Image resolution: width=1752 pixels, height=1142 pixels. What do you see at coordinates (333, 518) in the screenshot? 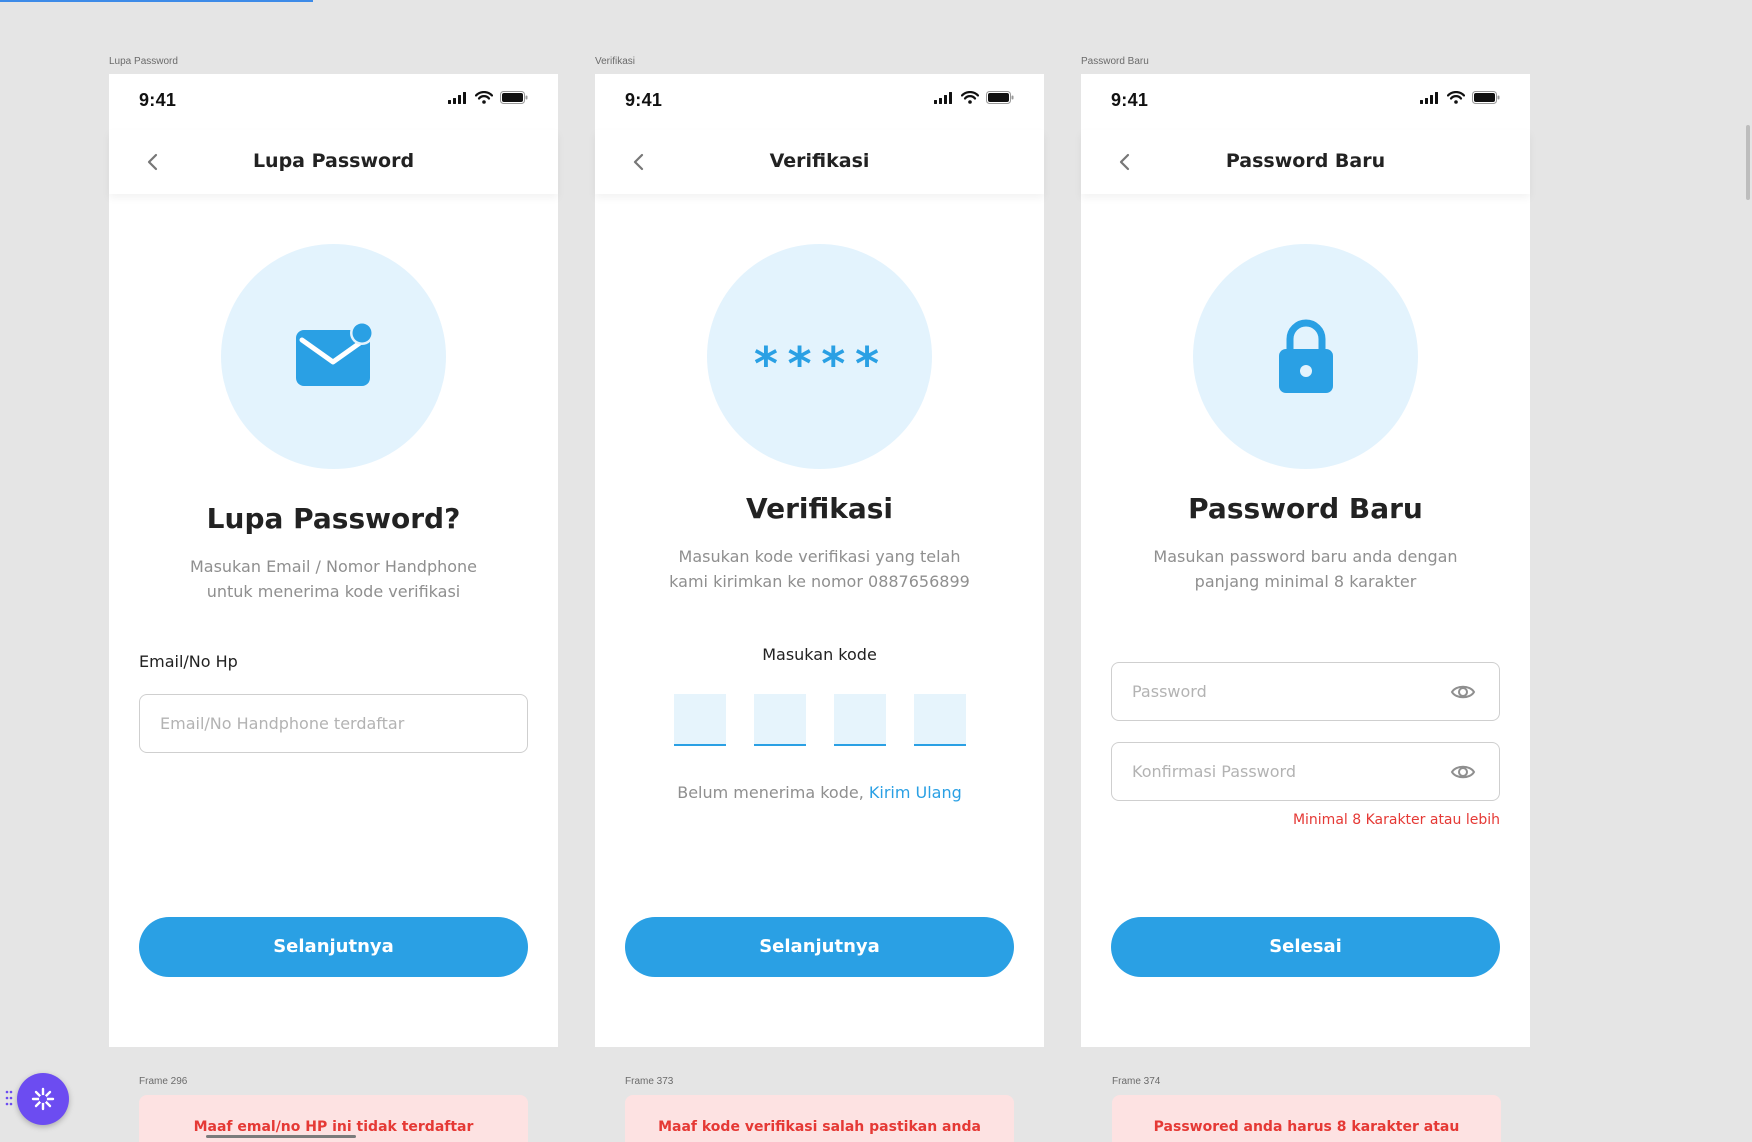
I see `page-heading: Lupa Password?` at bounding box center [333, 518].